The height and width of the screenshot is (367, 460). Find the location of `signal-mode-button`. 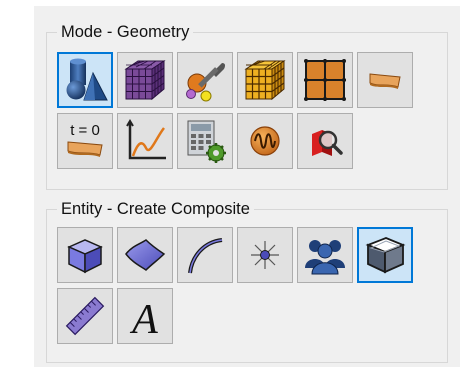

signal-mode-button is located at coordinates (265, 141).